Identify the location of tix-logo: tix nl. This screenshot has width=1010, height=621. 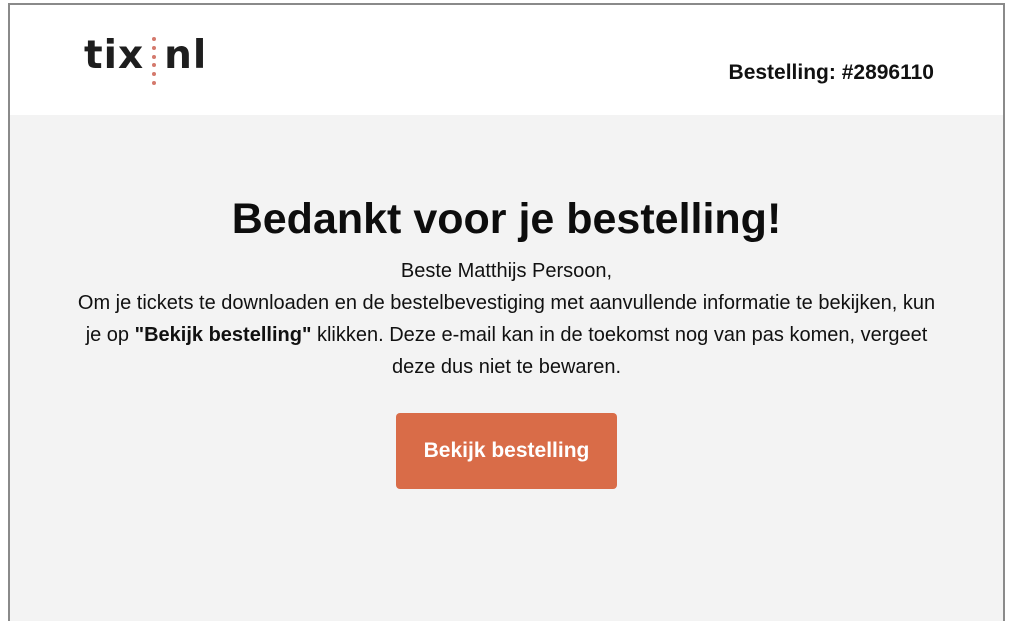
(145, 63).